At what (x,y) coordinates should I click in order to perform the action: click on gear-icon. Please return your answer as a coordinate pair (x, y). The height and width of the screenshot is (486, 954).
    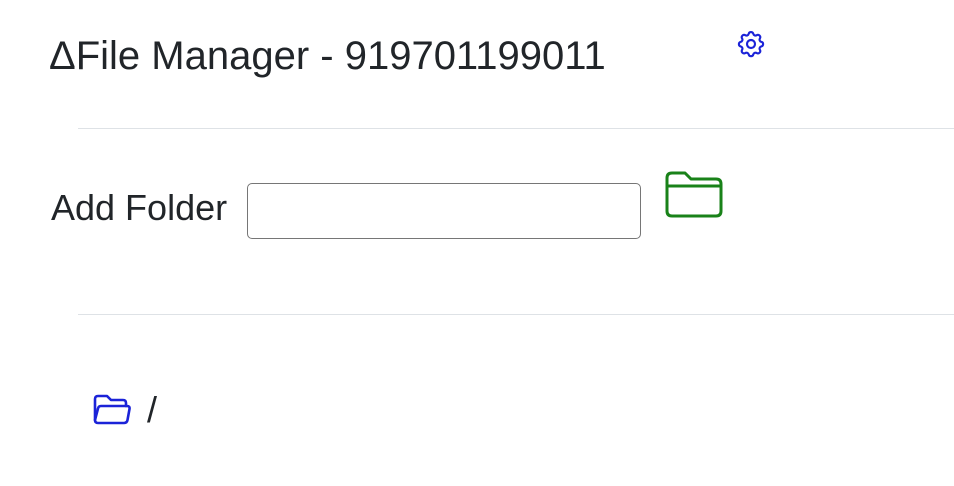
    Looking at the image, I should click on (751, 44).